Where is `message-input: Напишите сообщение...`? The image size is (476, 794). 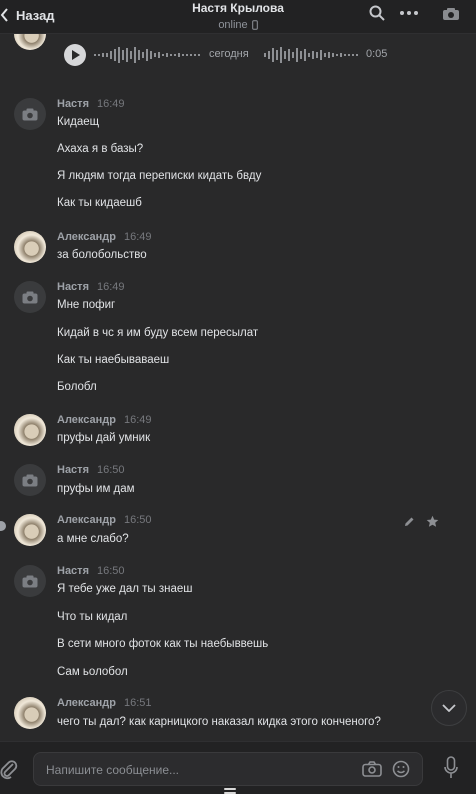 message-input: Напишите сообщение... is located at coordinates (228, 769).